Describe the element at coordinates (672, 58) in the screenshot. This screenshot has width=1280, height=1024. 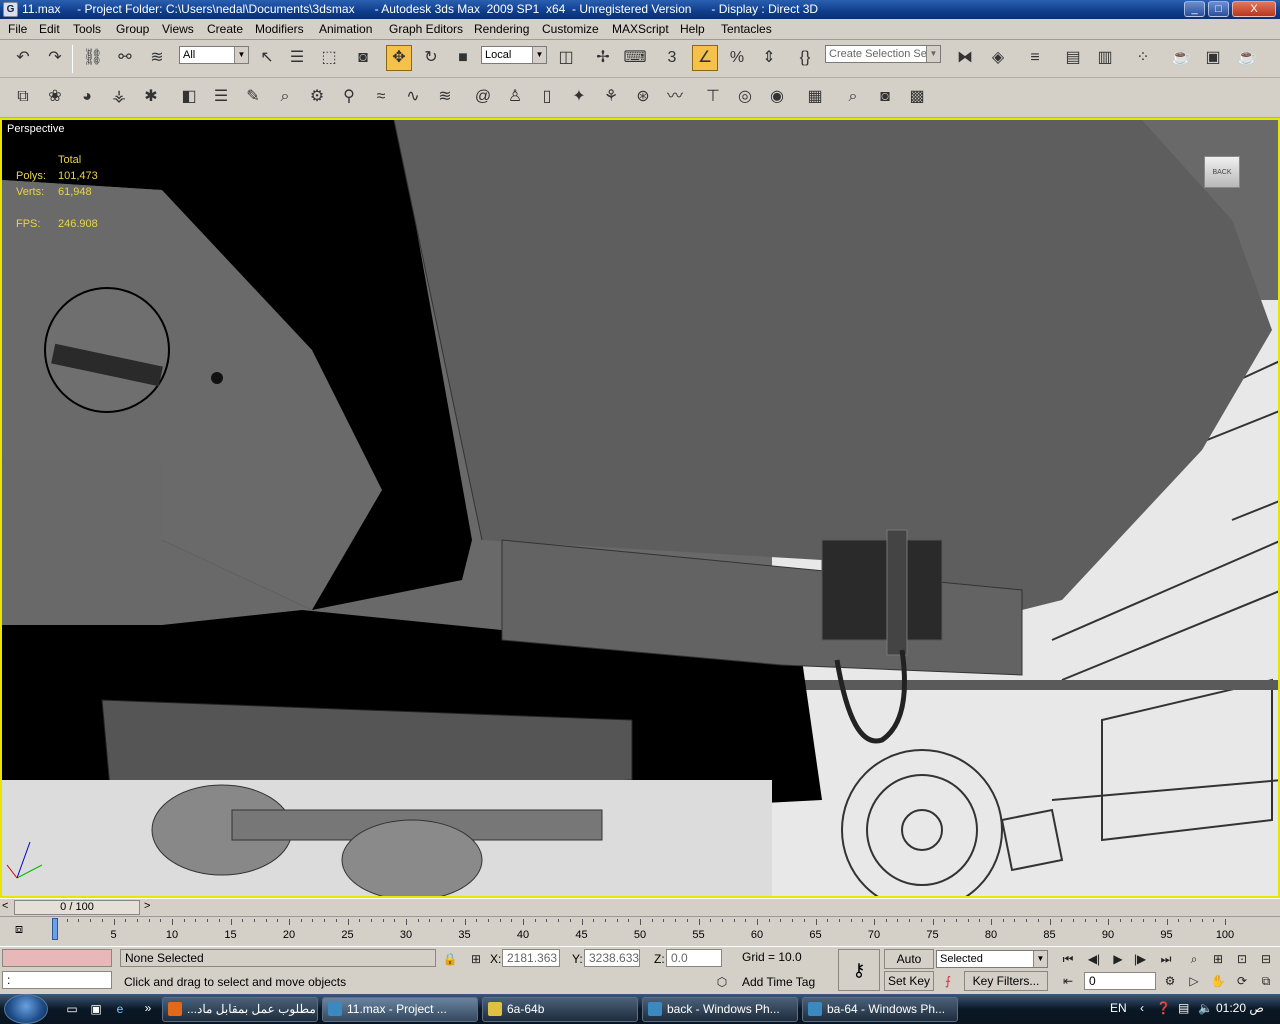
I see `snap-toggle-icon: 3` at that location.